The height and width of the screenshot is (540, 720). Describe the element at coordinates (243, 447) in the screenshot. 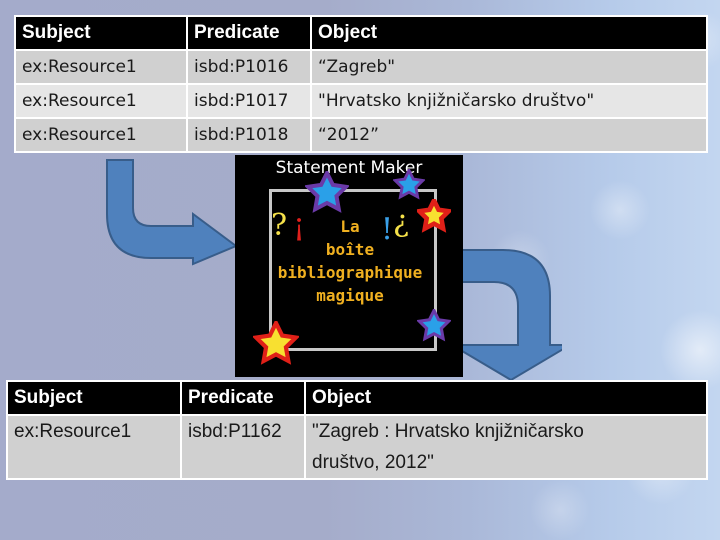

I see `cell-predicate: isbd:P1162` at that location.